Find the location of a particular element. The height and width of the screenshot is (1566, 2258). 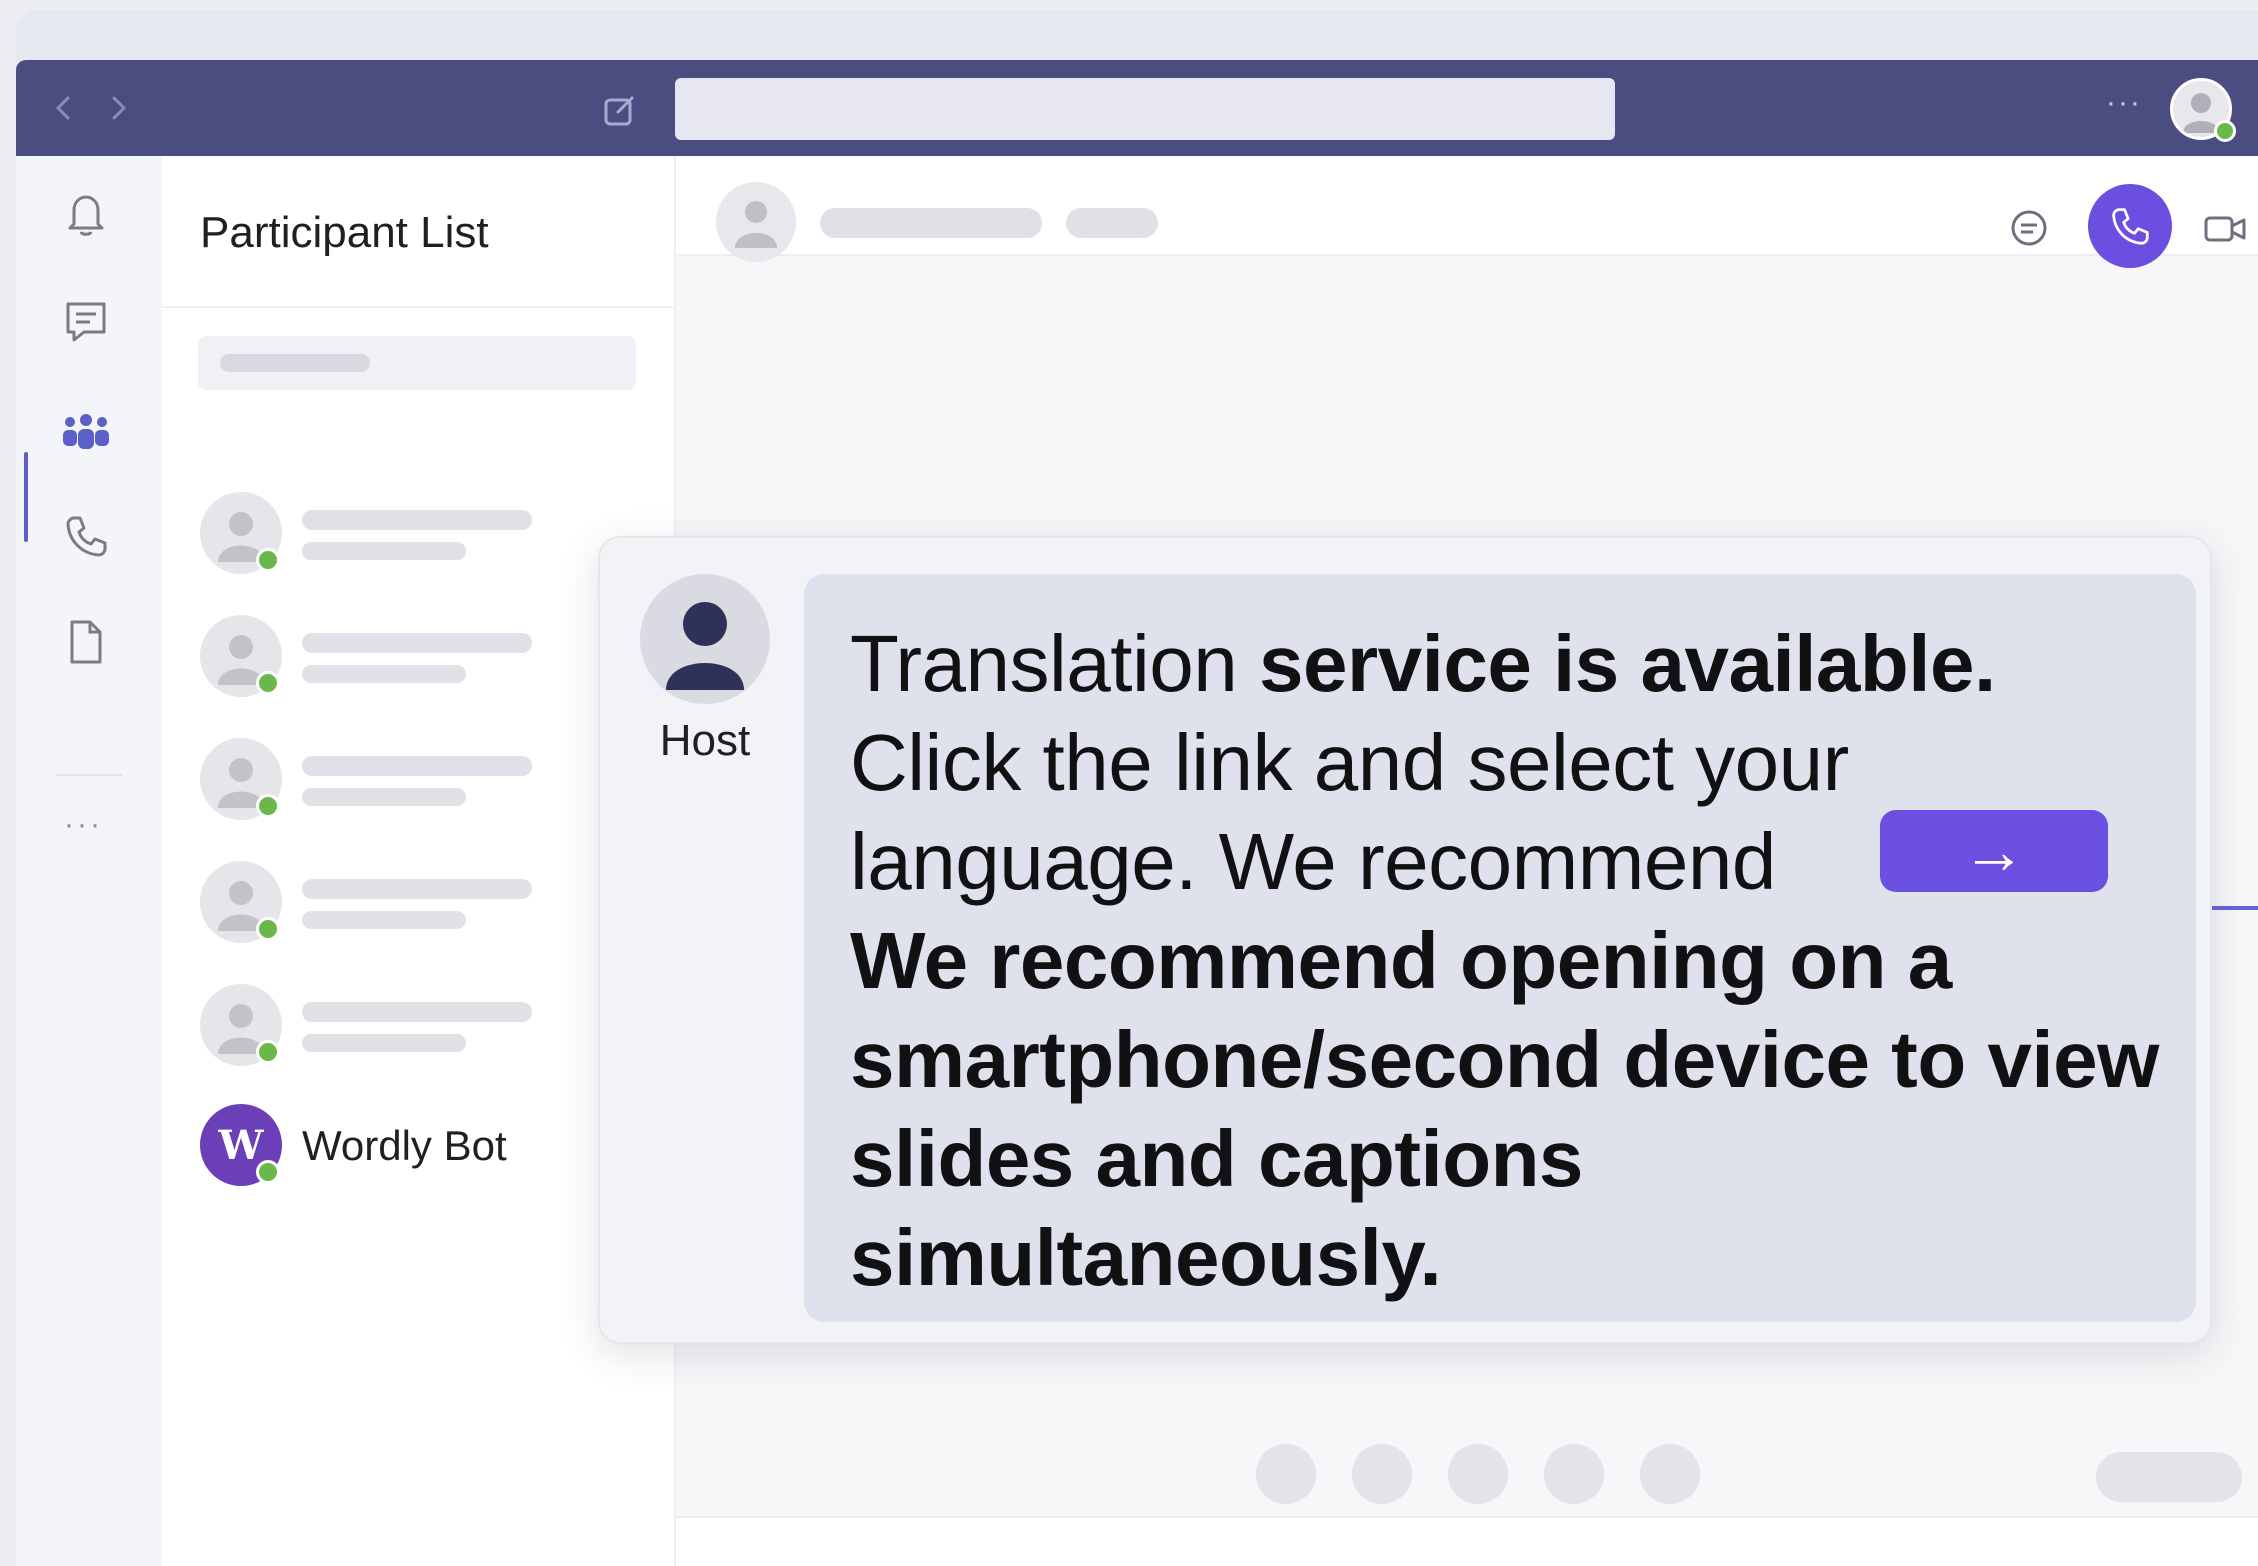

chat-footer is located at coordinates (1467, 1541).